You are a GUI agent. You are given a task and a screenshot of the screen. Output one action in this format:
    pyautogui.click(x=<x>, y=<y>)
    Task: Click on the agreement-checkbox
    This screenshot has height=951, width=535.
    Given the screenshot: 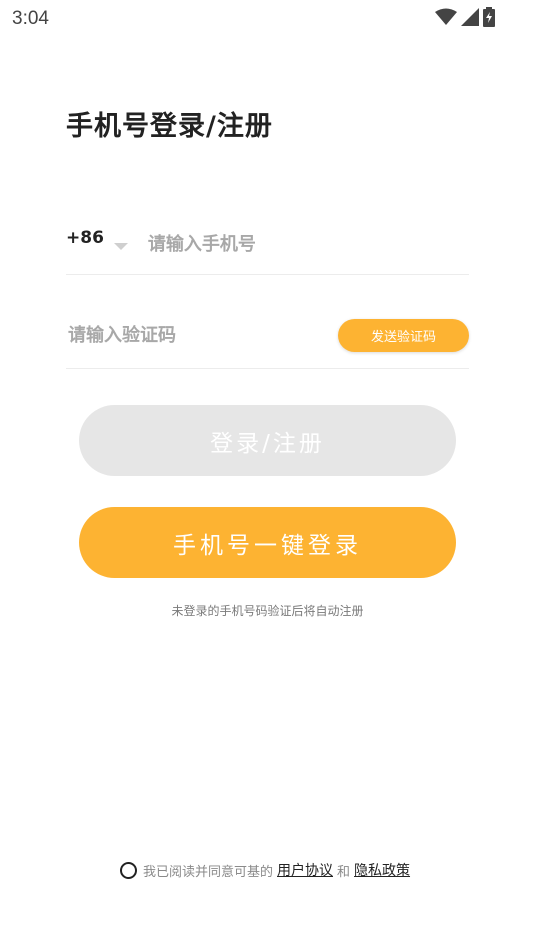 What is the action you would take?
    pyautogui.click(x=128, y=870)
    